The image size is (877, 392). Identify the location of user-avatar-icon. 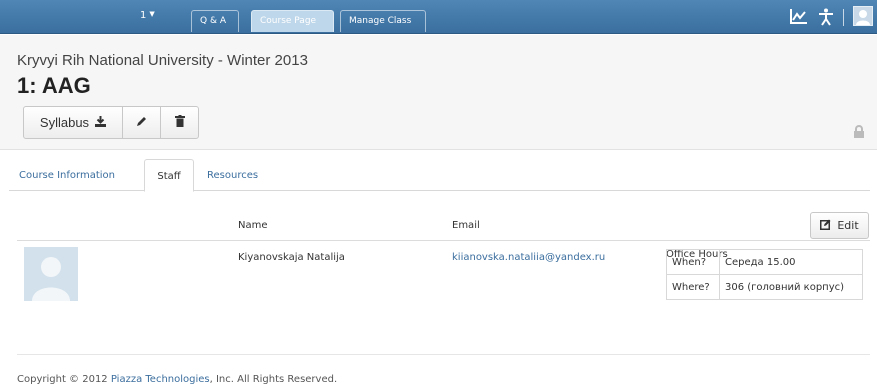
(863, 16).